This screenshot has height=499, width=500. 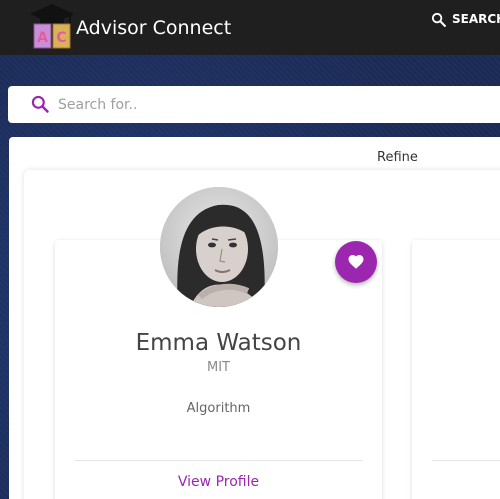 I want to click on svg-text: C, so click(x=61, y=38).